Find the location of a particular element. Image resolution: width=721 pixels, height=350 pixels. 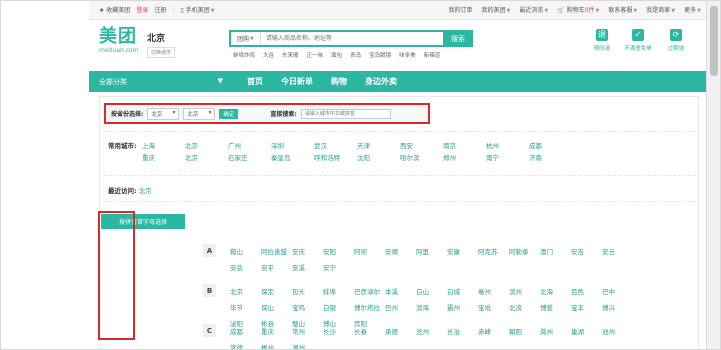

city-link: 安吉 is located at coordinates (586, 251).